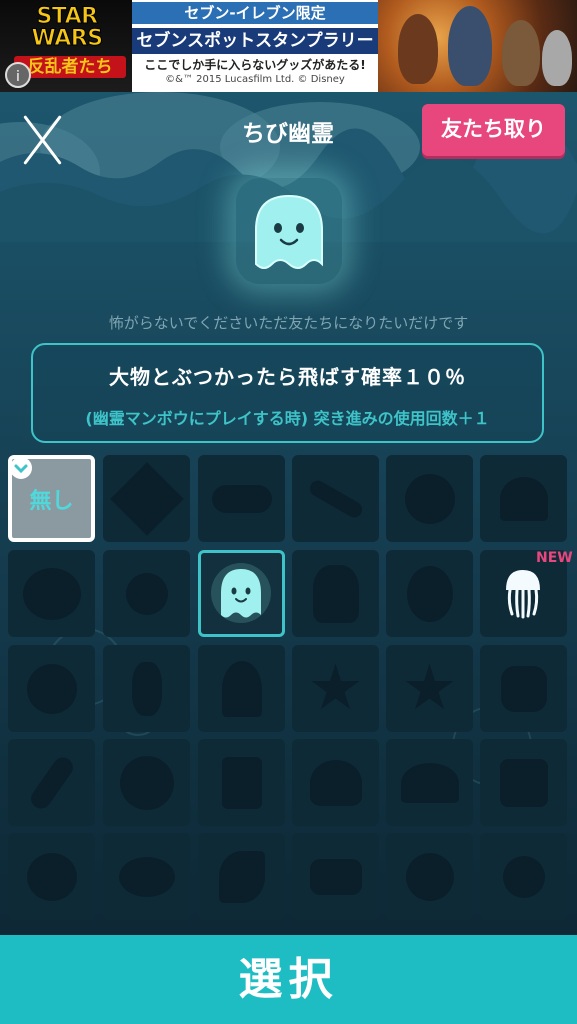  Describe the element at coordinates (67, 27) in the screenshot. I see `ad-logo-title: STAR WARS` at that location.